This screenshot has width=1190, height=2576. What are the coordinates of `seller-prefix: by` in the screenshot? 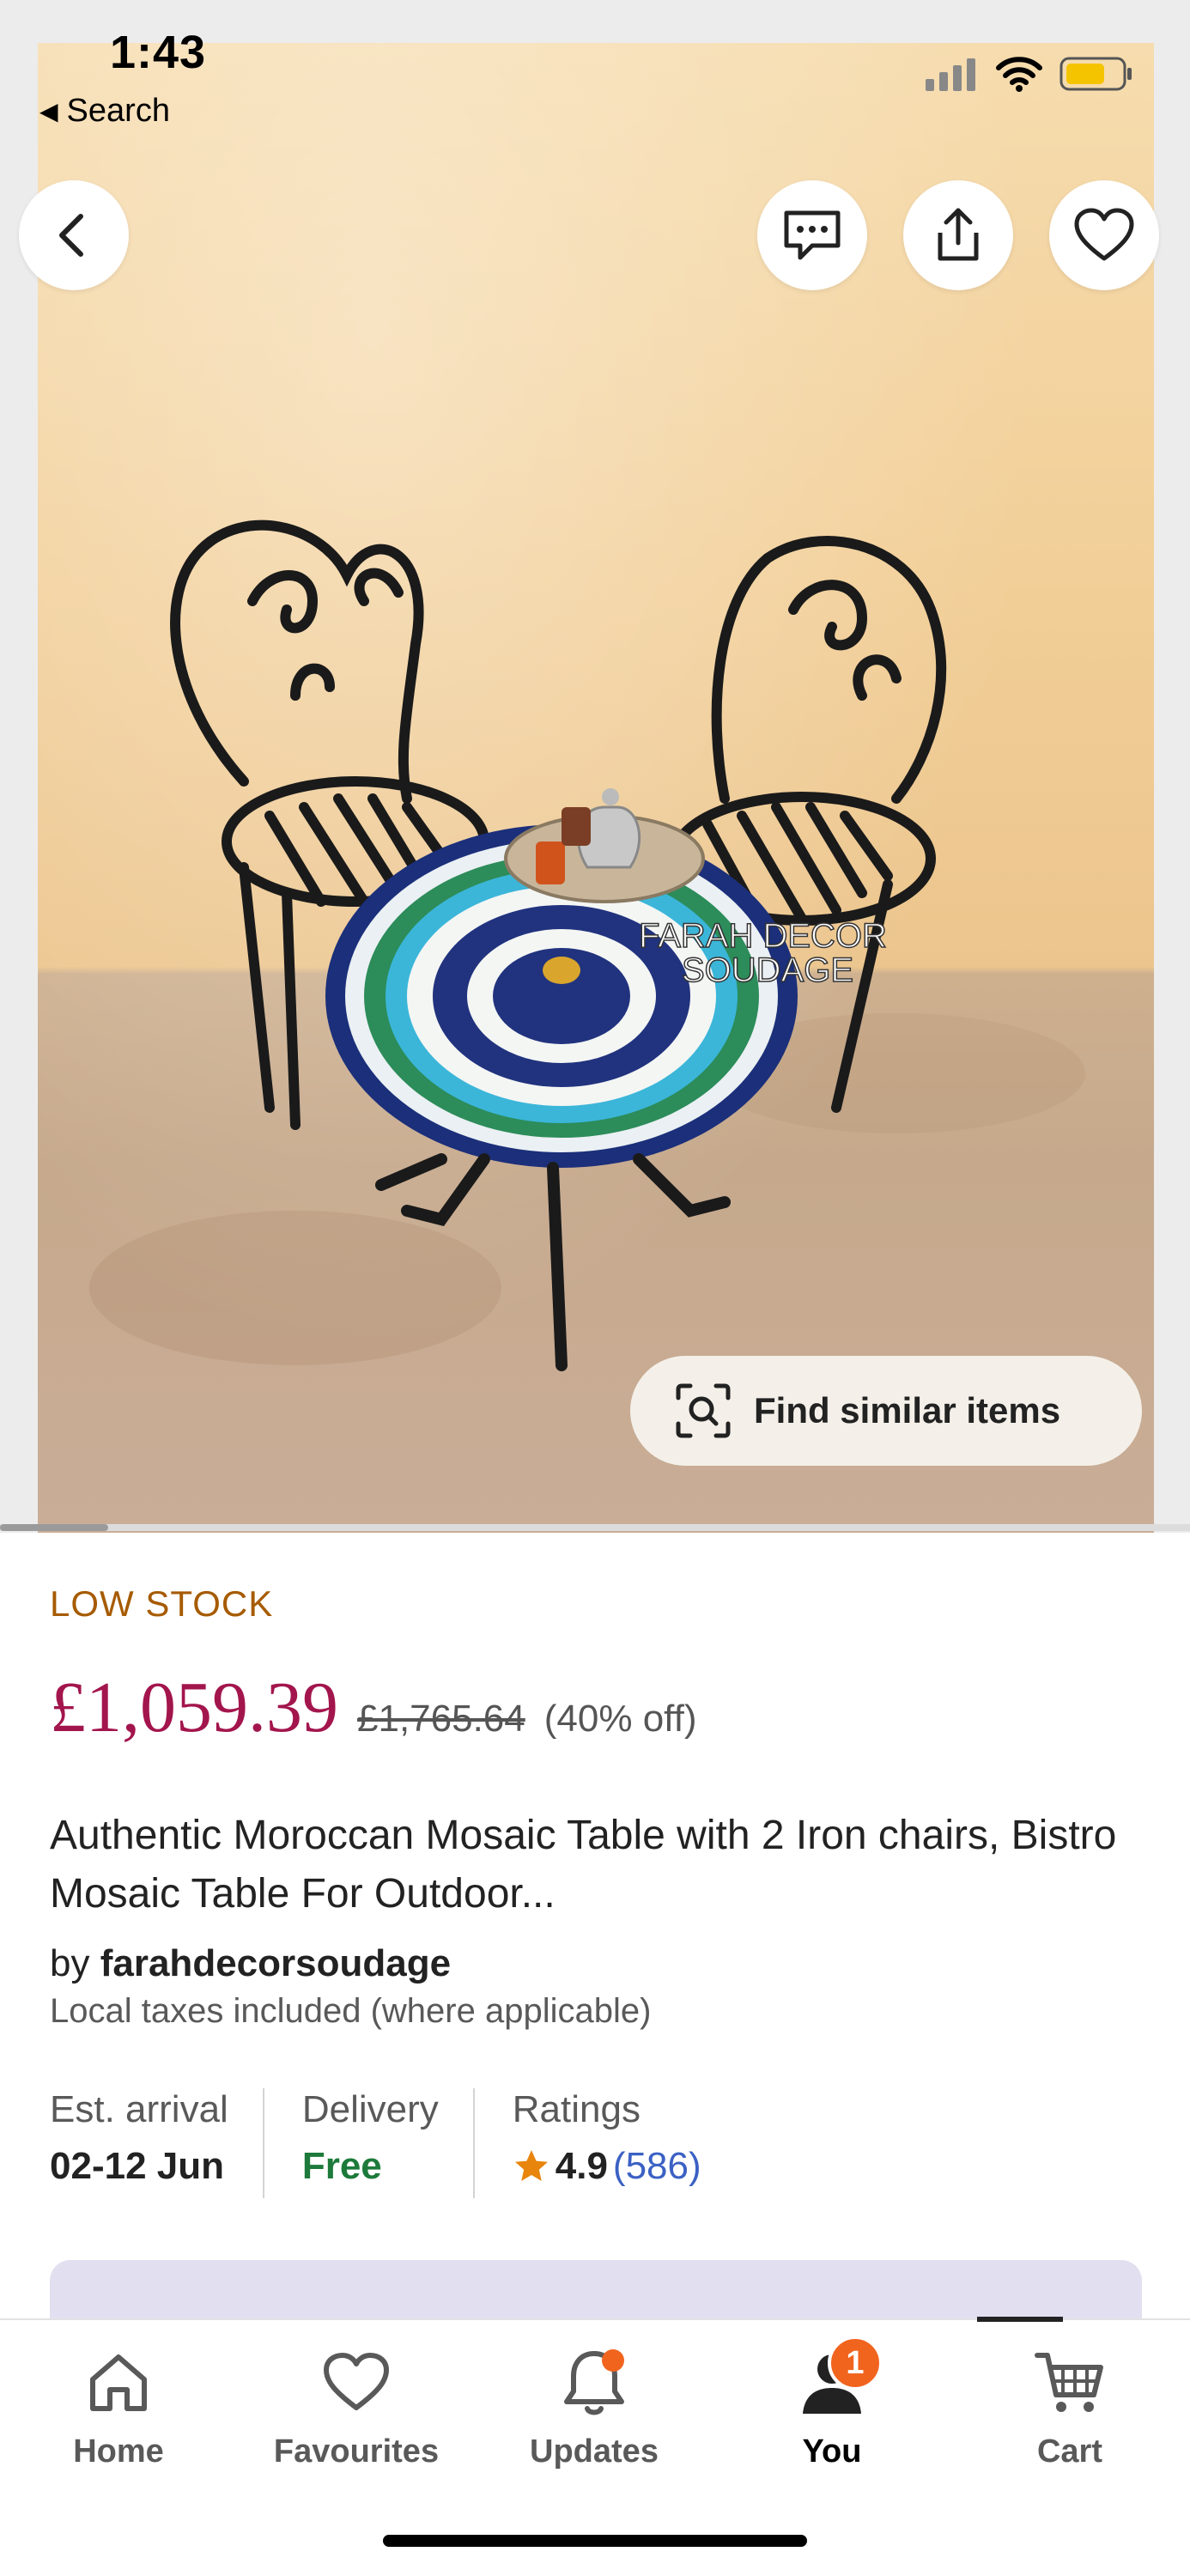 It's located at (70, 1963).